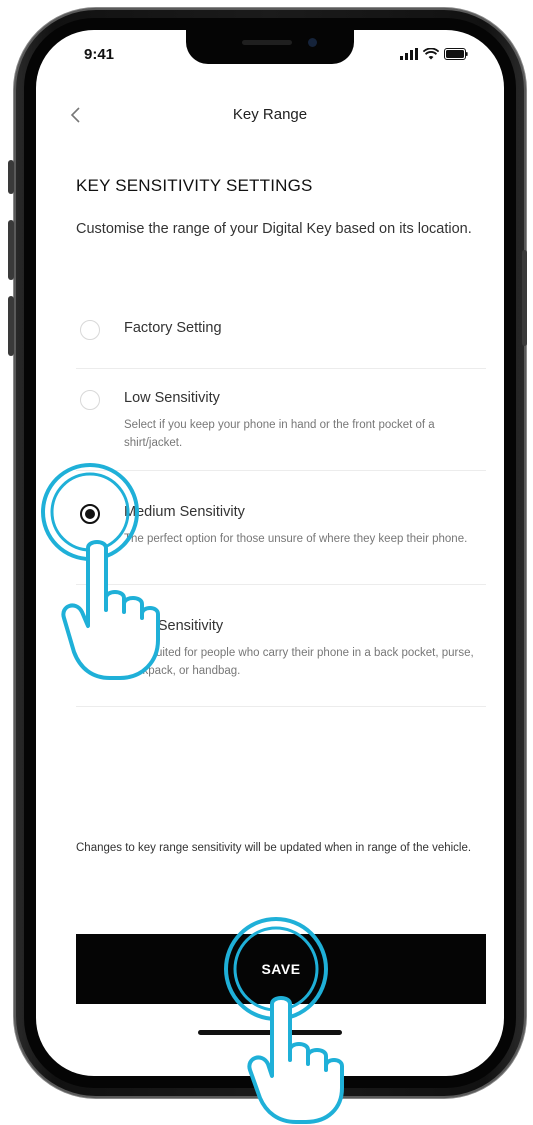  I want to click on nav-bar: Key Range, so click(270, 115).